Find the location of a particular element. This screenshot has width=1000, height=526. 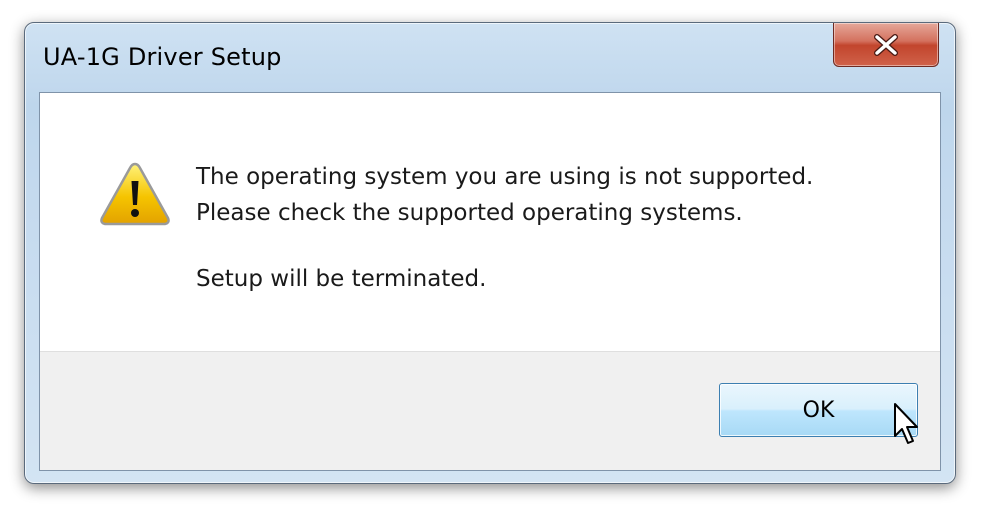

warning-icon is located at coordinates (135, 194).